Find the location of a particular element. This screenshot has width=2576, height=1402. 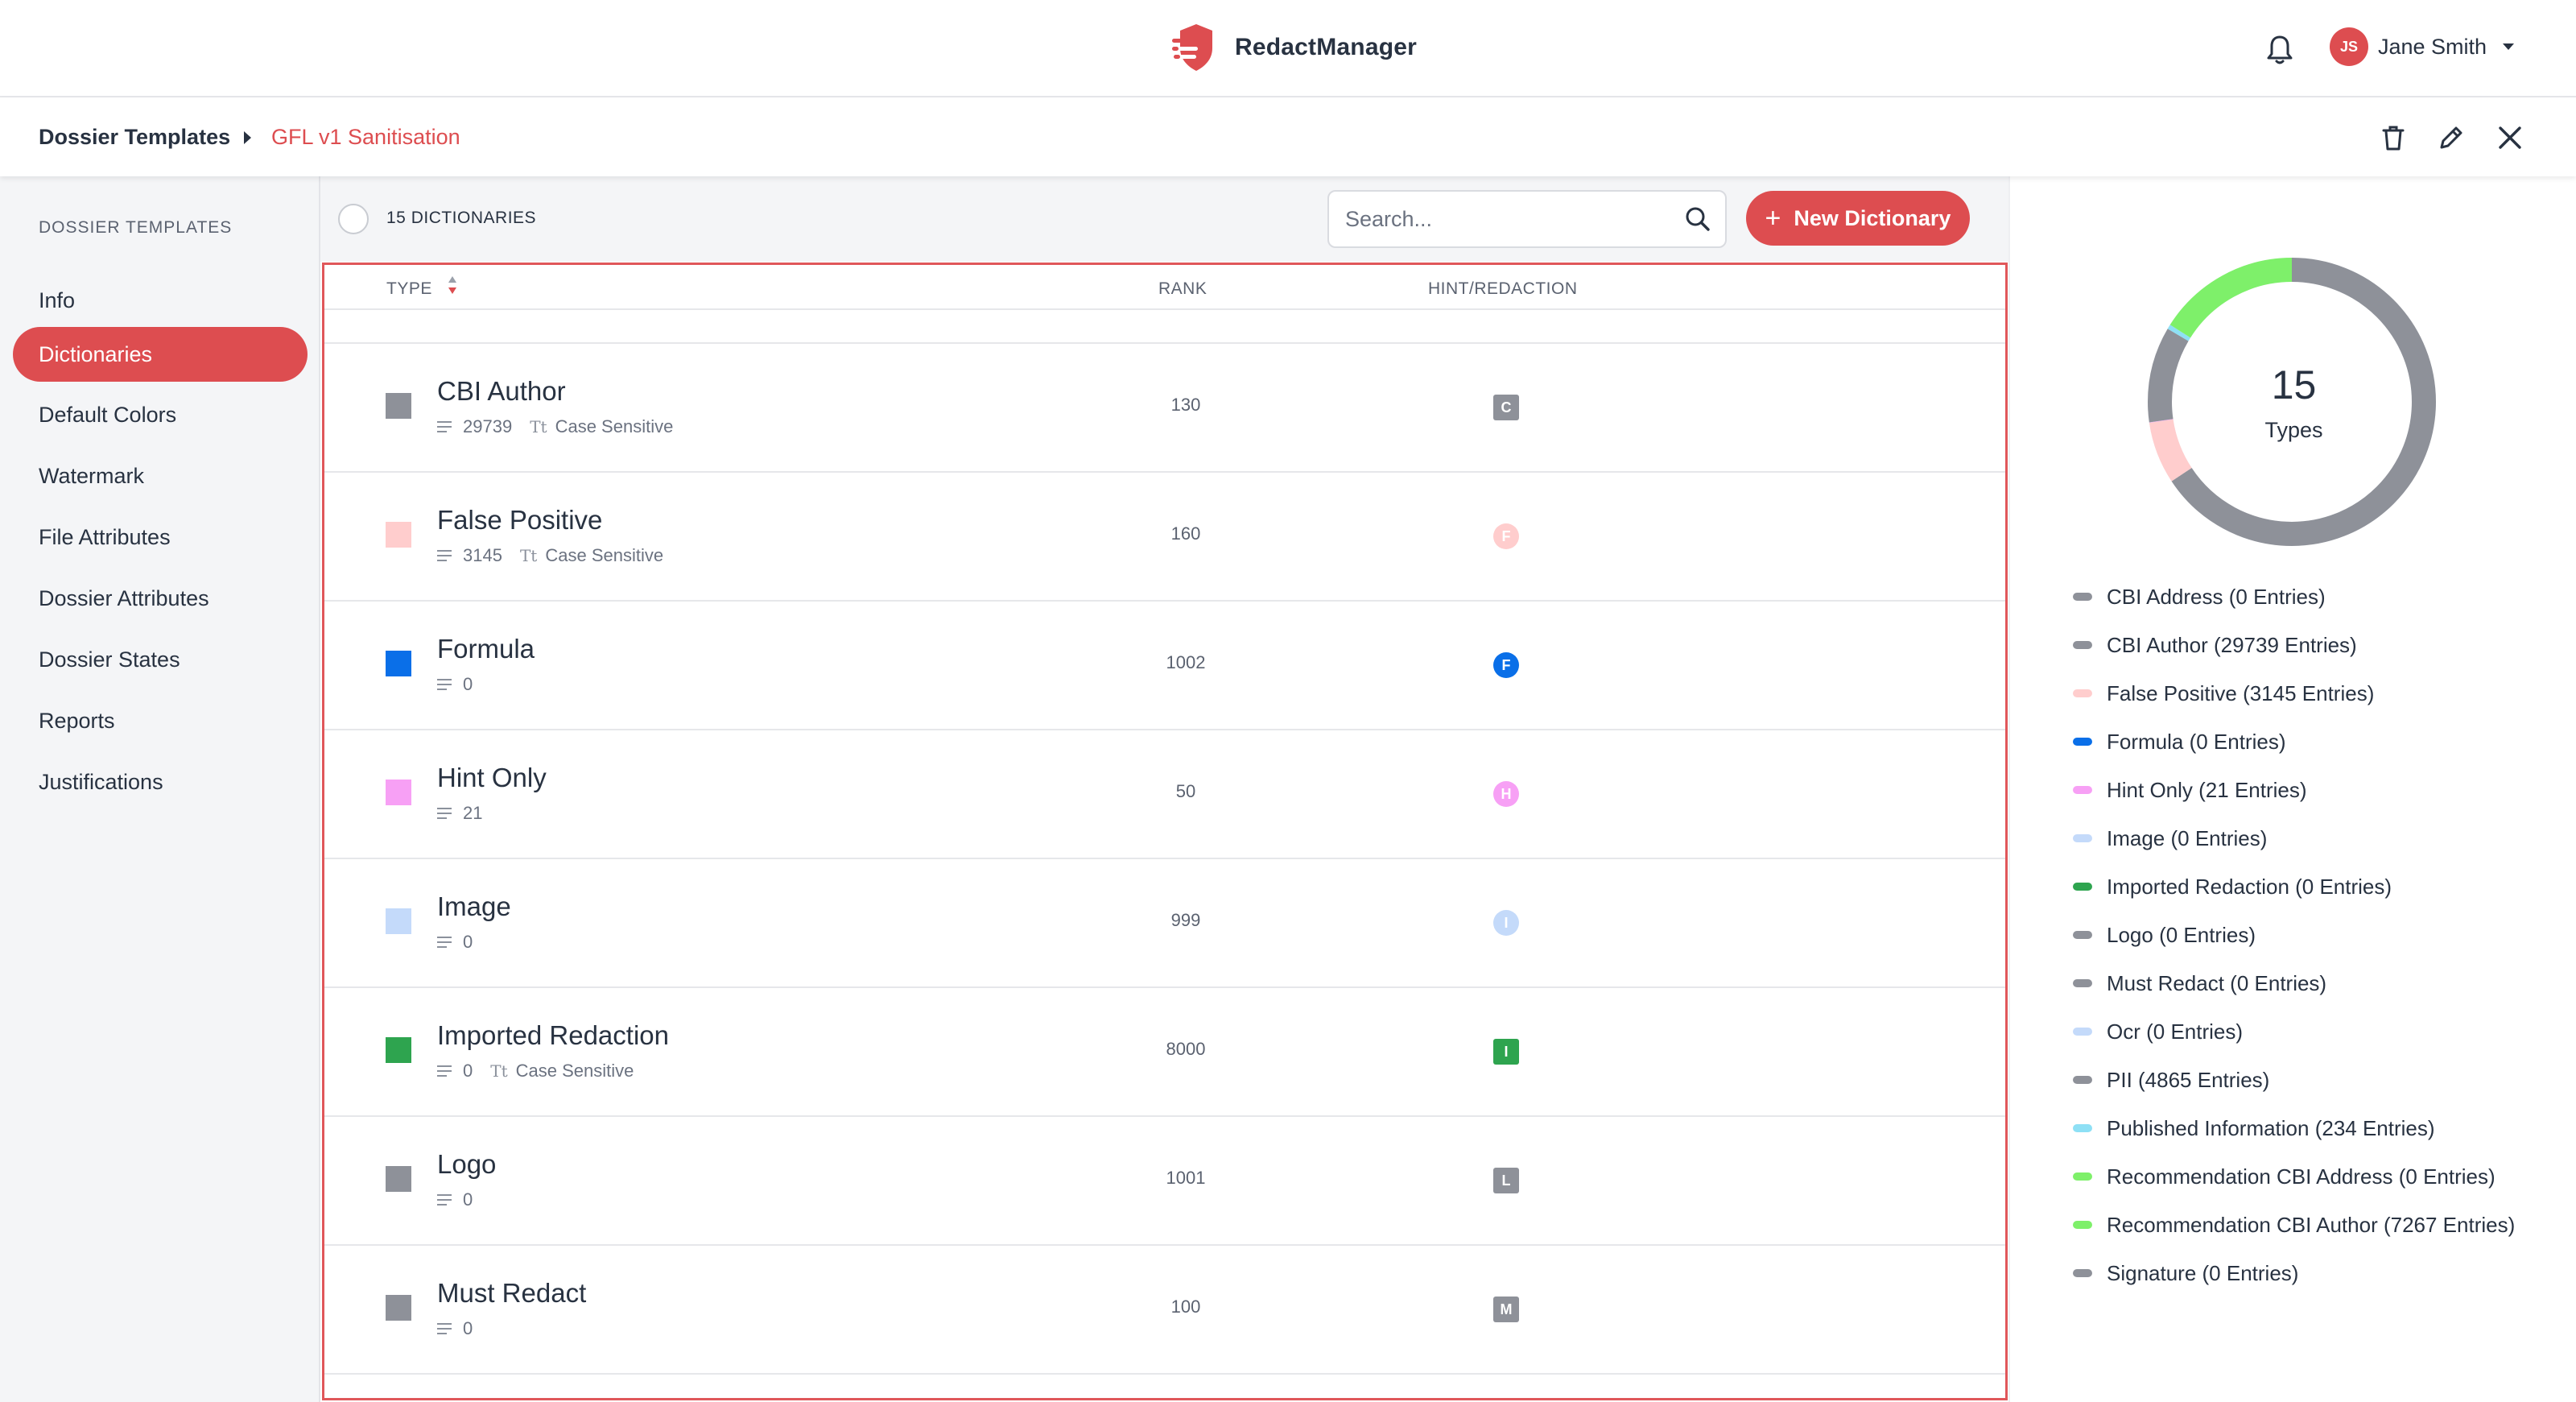

table-row: Imported Redaction 0 Tt Case Sensitive 8000 I is located at coordinates (1164, 1052).